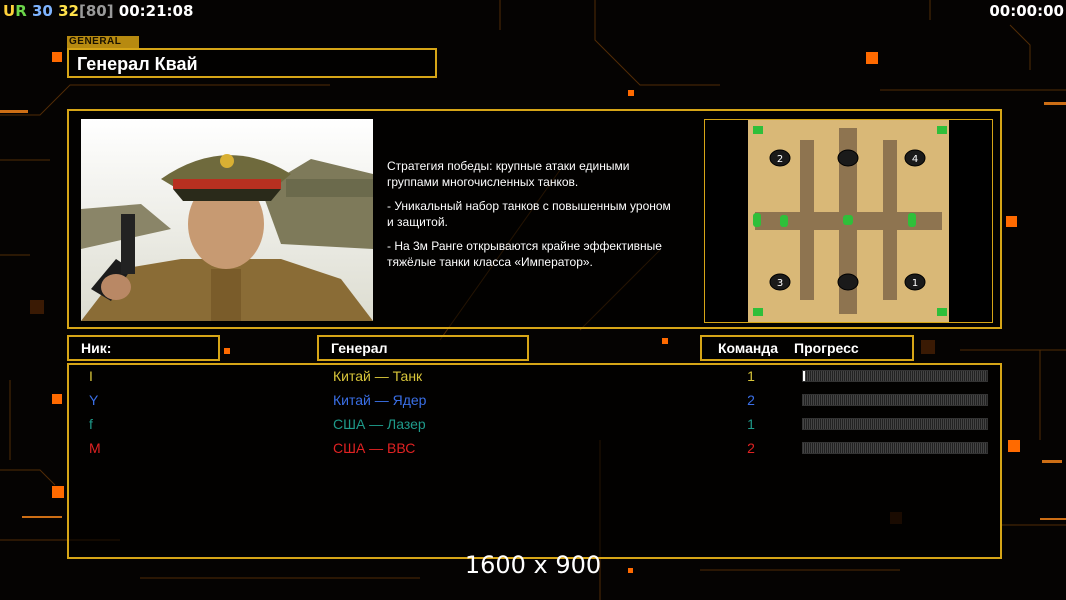  Describe the element at coordinates (21, 11) in the screenshot. I see `ur-label-r: R` at that location.